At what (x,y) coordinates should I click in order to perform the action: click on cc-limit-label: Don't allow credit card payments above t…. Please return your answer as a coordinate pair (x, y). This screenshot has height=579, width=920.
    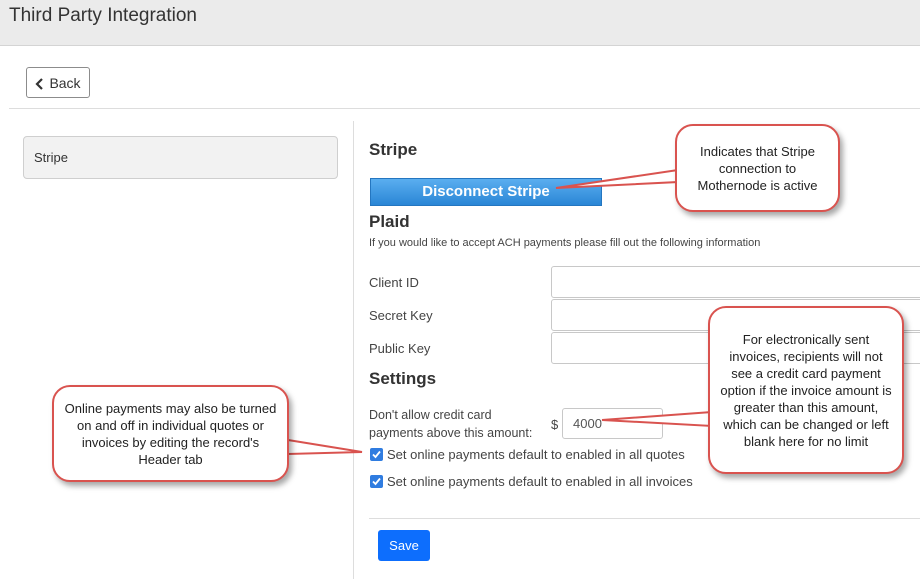
    Looking at the image, I should click on (451, 424).